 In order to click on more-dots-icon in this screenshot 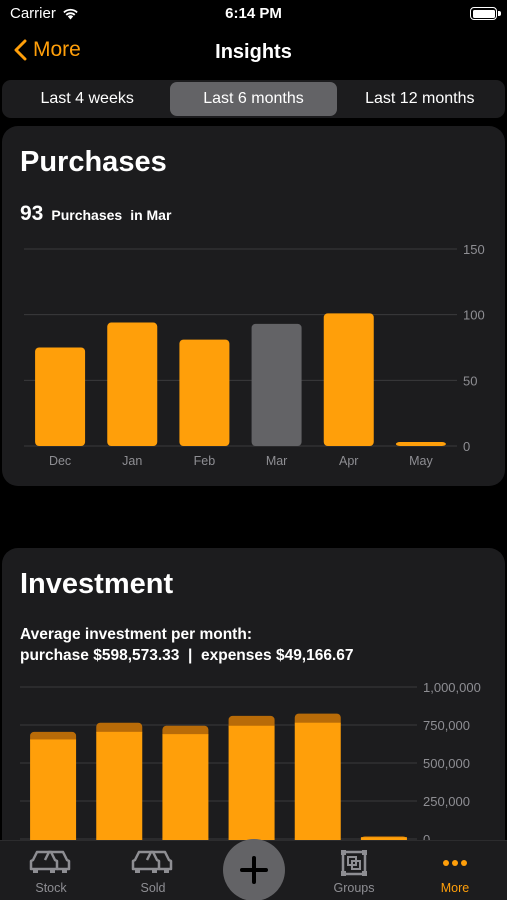, I will do `click(455, 863)`.